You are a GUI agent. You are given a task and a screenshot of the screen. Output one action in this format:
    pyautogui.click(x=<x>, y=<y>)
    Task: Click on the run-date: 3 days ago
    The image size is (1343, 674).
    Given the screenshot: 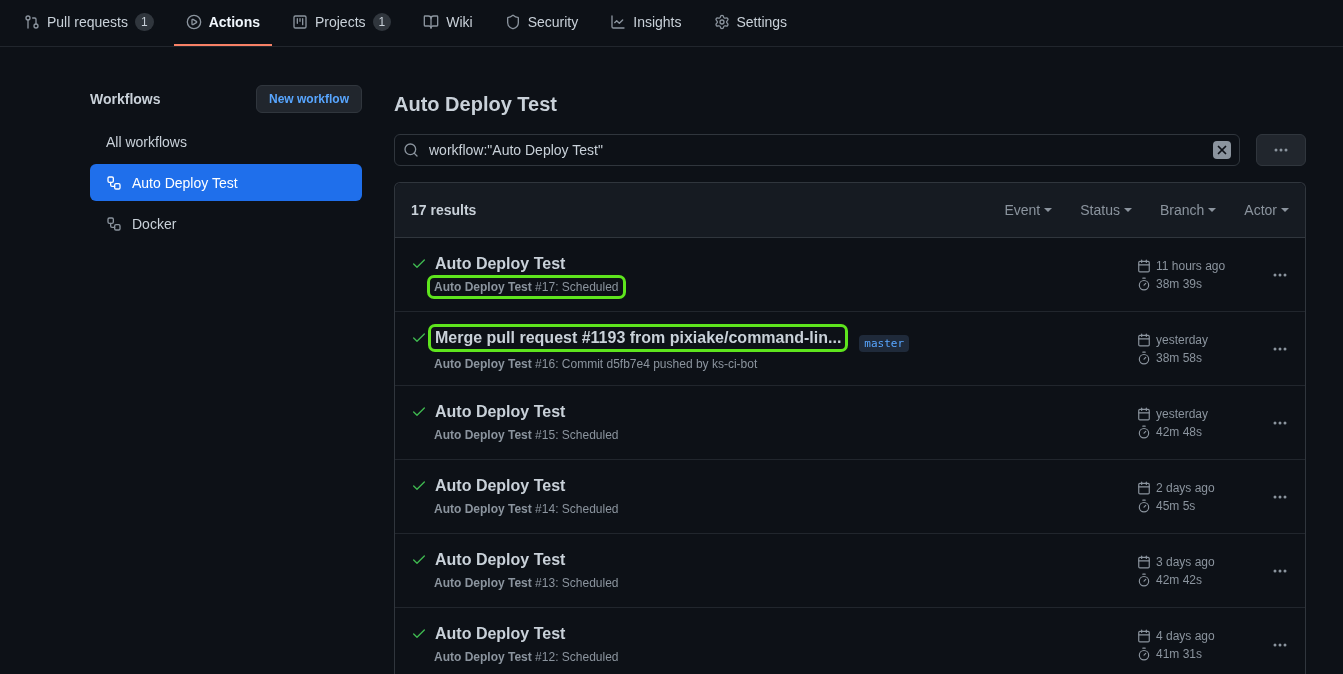 What is the action you would take?
    pyautogui.click(x=1185, y=561)
    